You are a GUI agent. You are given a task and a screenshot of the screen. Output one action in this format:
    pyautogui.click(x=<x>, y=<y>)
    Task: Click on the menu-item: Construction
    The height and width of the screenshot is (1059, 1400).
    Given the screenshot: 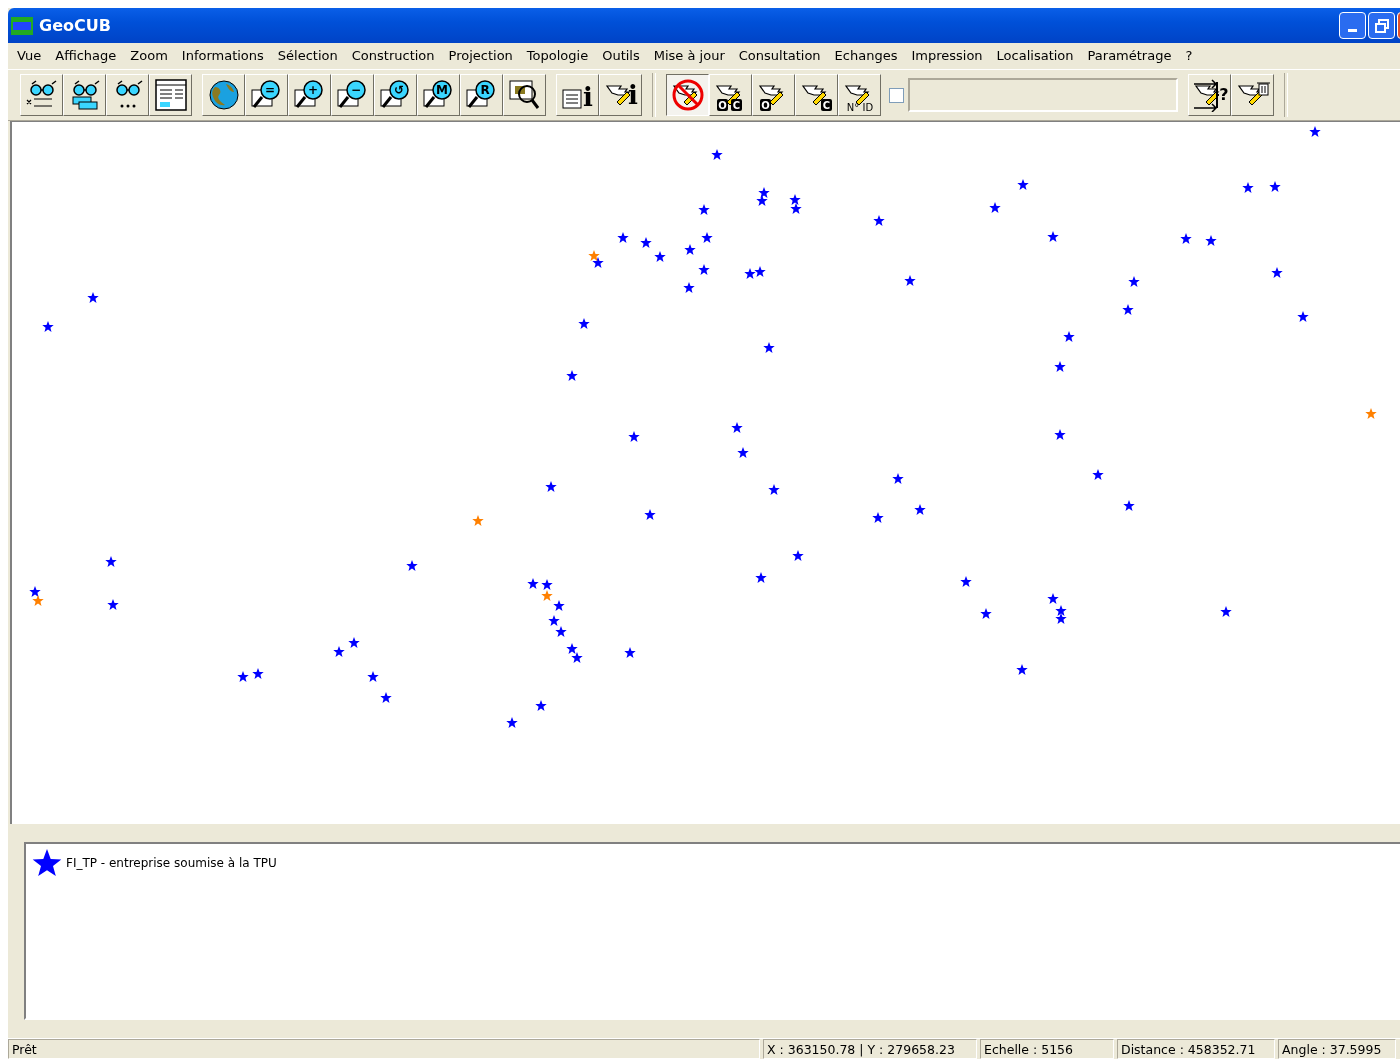 What is the action you would take?
    pyautogui.click(x=393, y=56)
    